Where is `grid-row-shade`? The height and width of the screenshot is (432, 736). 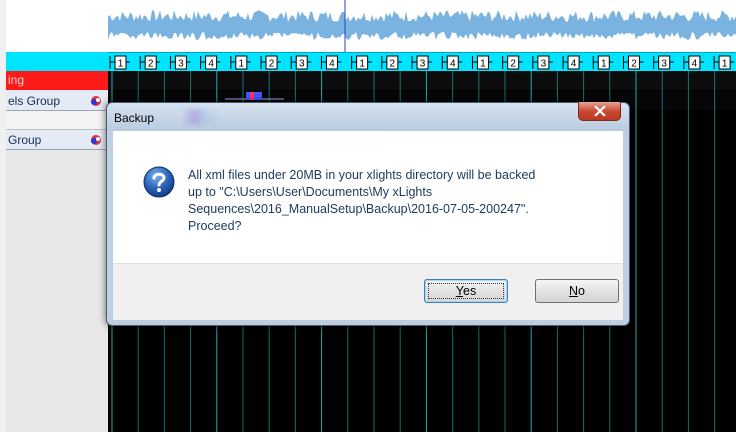
grid-row-shade is located at coordinates (422, 80).